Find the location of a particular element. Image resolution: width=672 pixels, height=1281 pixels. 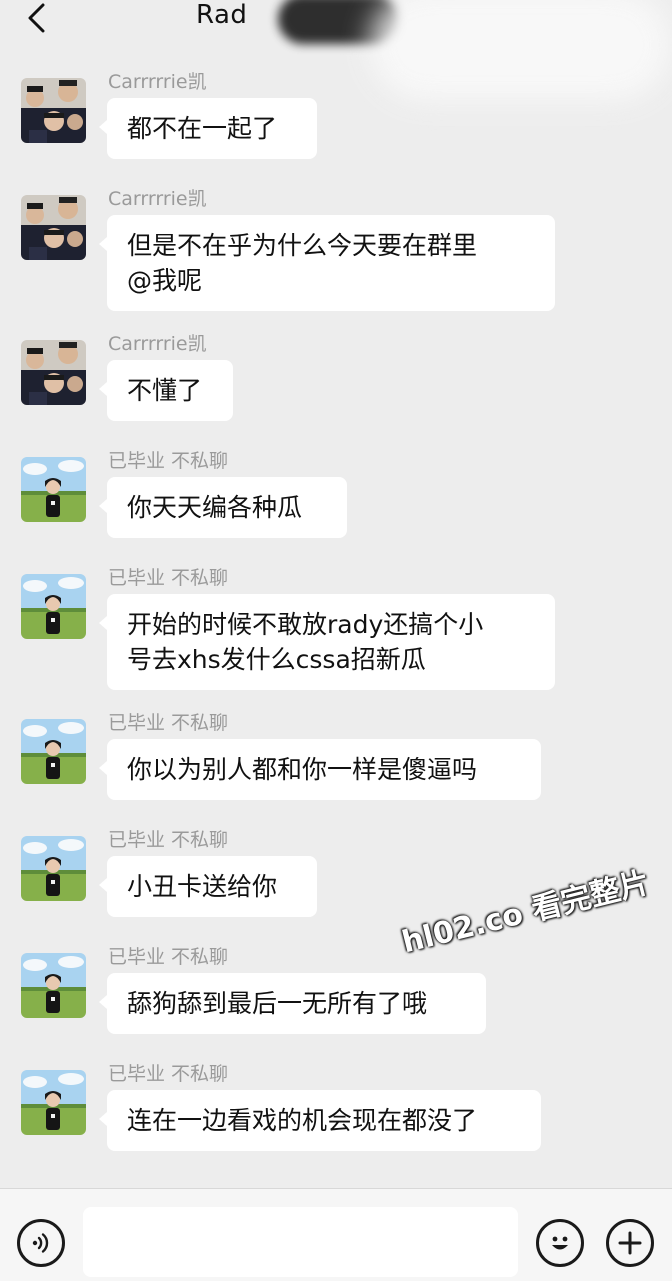

voice-button is located at coordinates (41, 1243).